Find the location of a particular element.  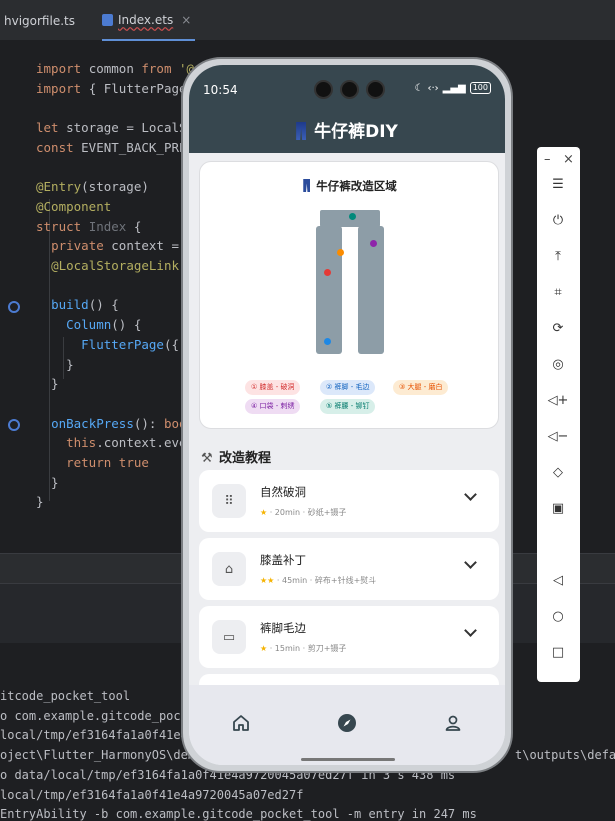

waistband-marker is located at coordinates (352, 216).